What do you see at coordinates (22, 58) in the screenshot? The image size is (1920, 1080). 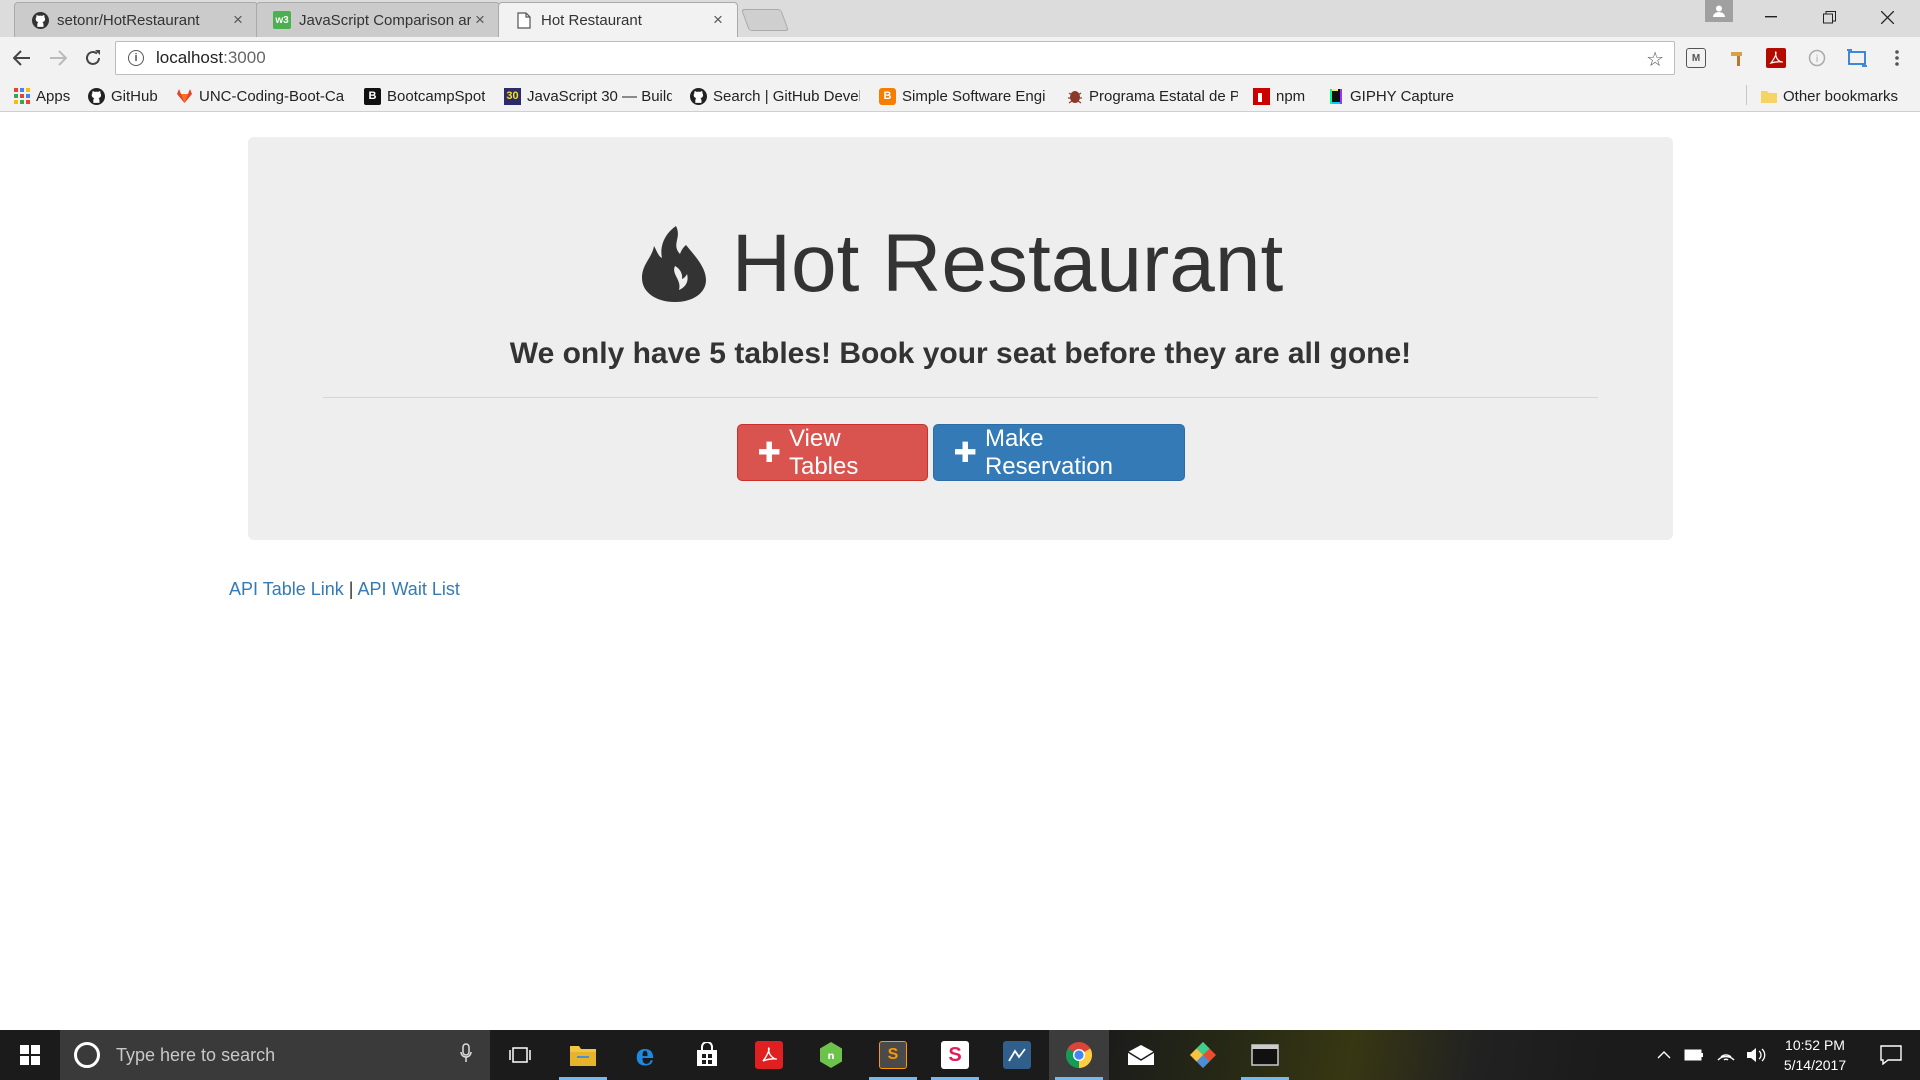 I see `back-button` at bounding box center [22, 58].